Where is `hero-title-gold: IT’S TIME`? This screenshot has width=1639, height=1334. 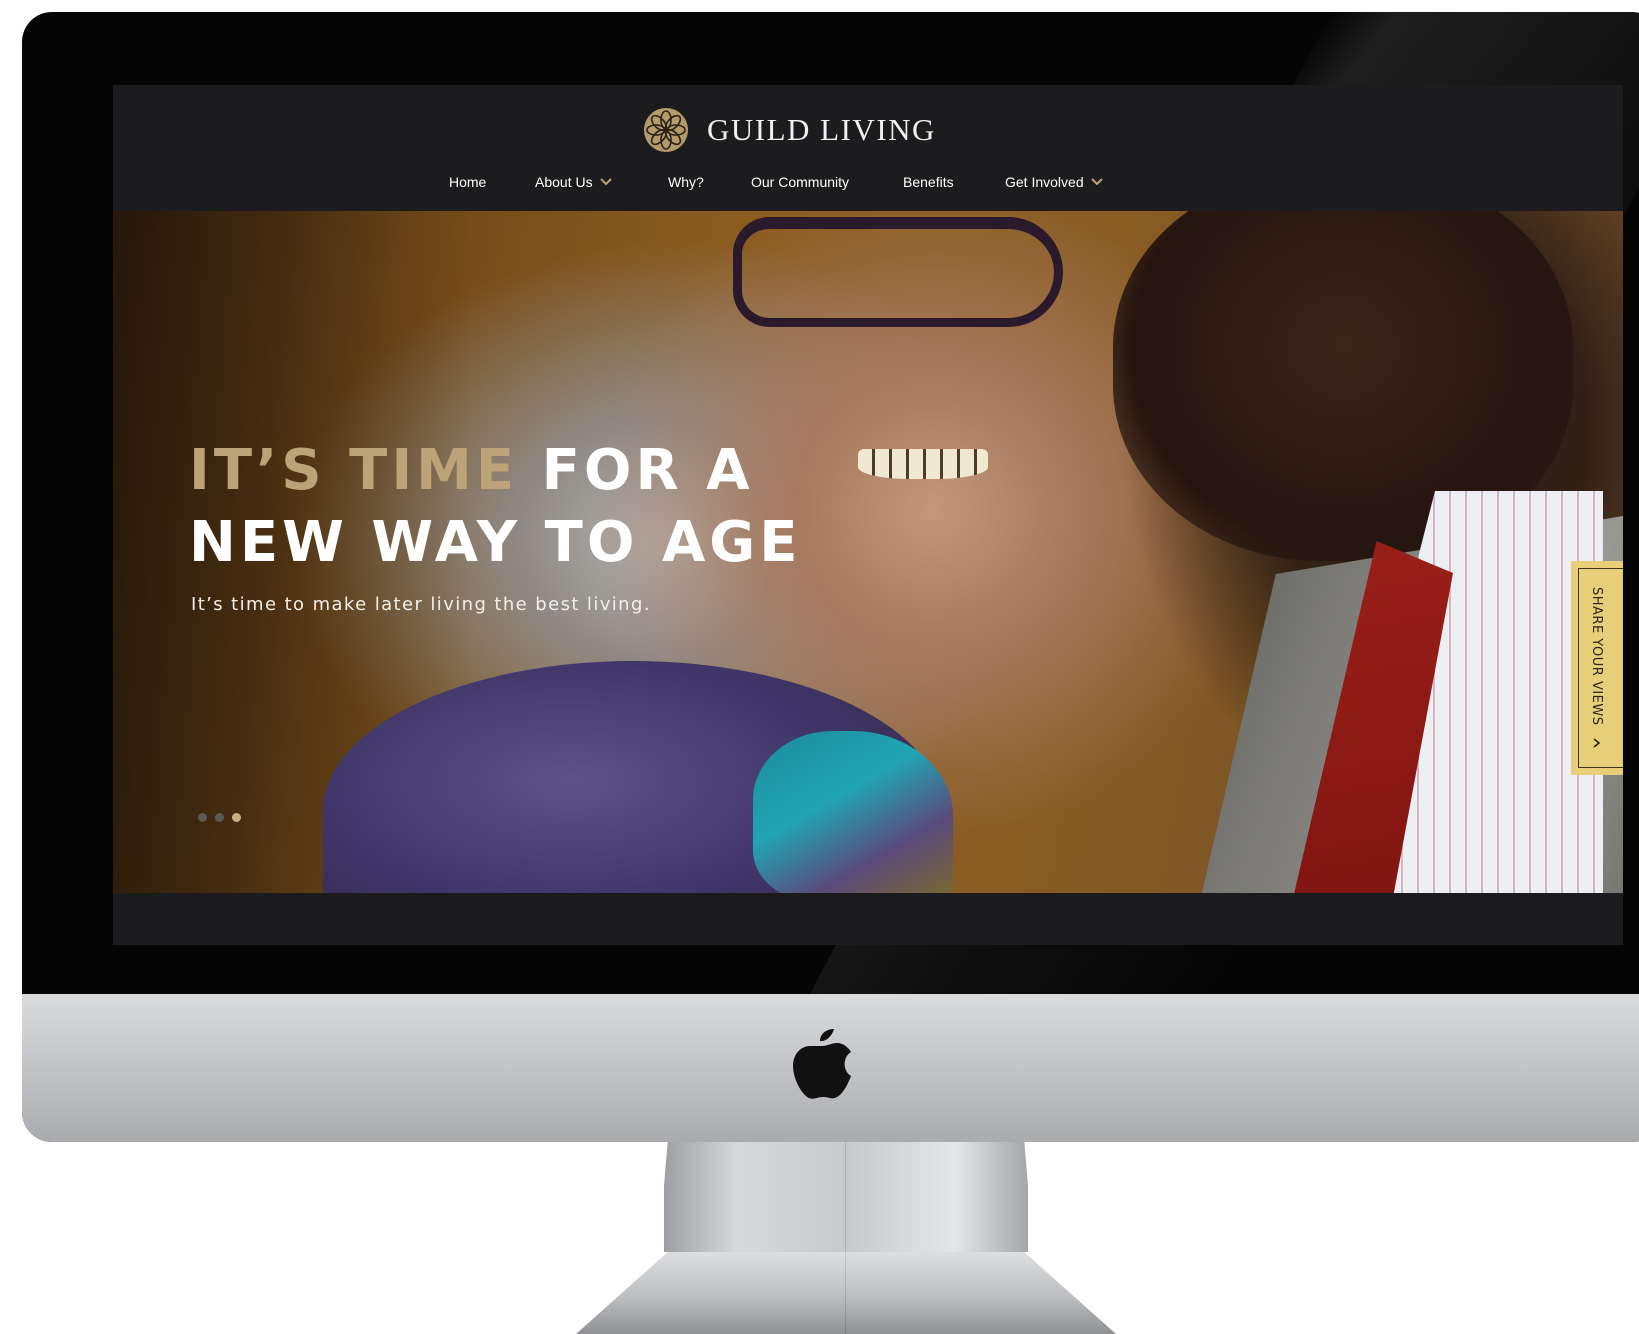
hero-title-gold: IT’S TIME is located at coordinates (354, 470).